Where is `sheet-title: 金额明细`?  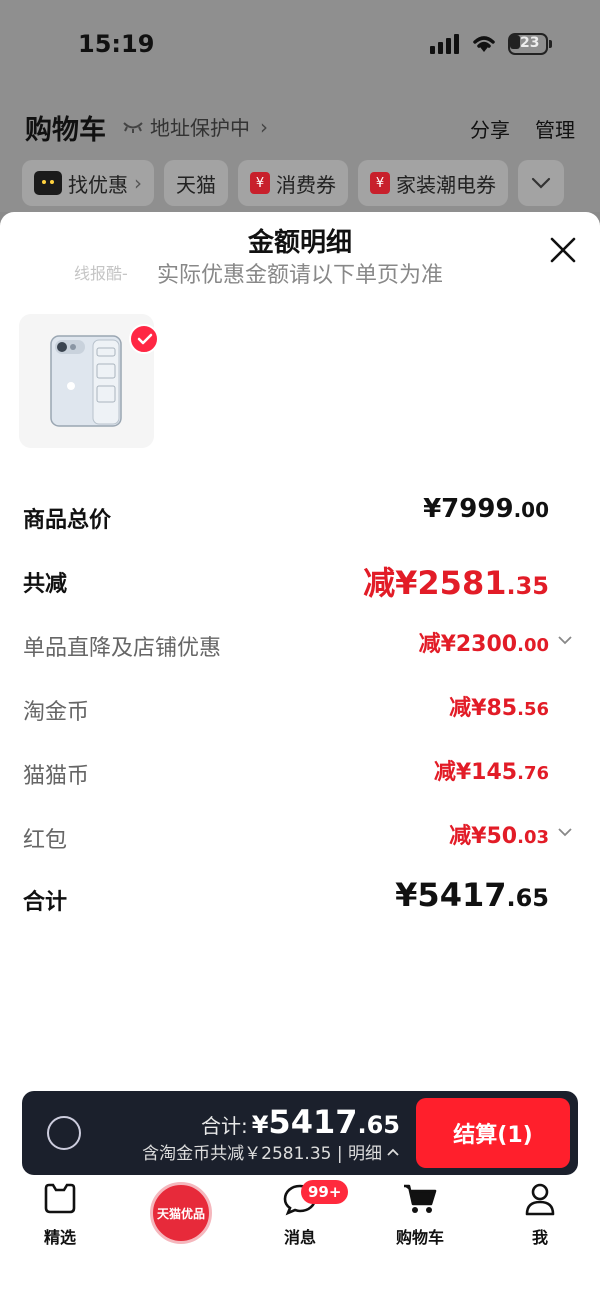
sheet-title: 金额明细 is located at coordinates (299, 243).